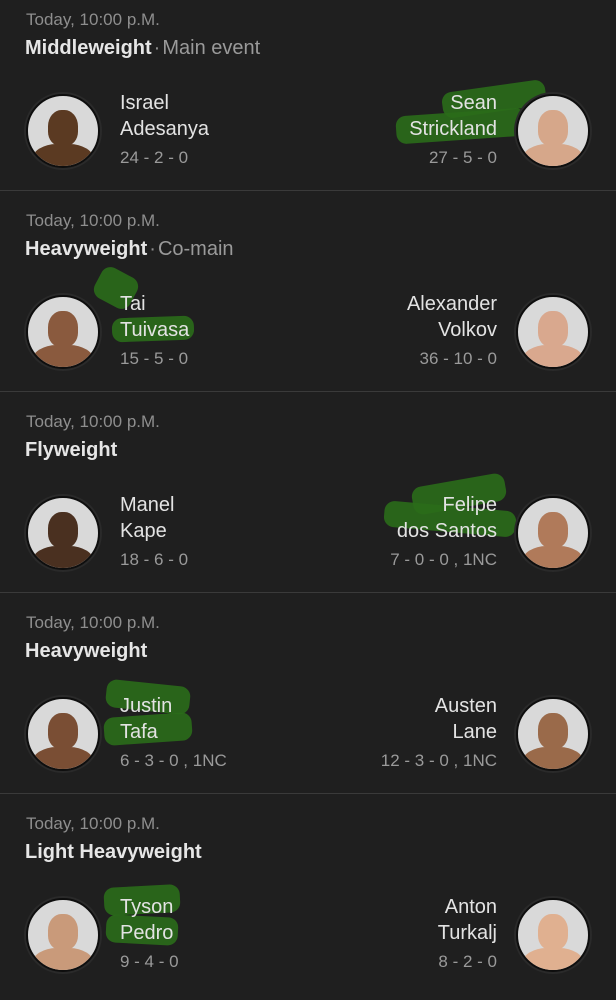  Describe the element at coordinates (147, 518) in the screenshot. I see `fighter-name-left: Manel Kape` at that location.